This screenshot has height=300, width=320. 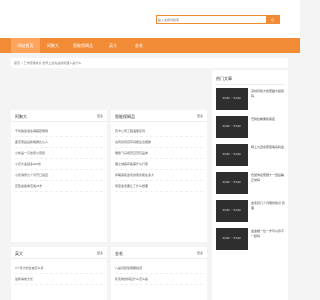 I want to click on card-header: 金毛 更多, so click(x=159, y=253).